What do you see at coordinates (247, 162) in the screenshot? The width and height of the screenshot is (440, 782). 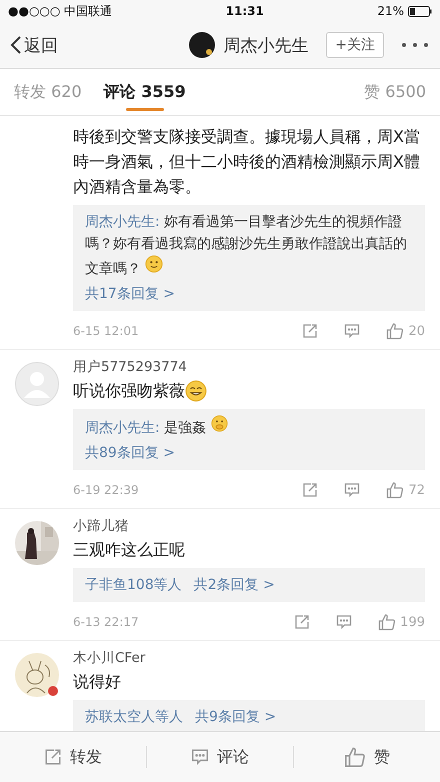 I see `comment-text: 時後到交警支隊接受調查。據現場人員稱，周X當時一身酒氣，但十二小時後的酒精檢測顯示周X體內酒精含量為零。` at bounding box center [247, 162].